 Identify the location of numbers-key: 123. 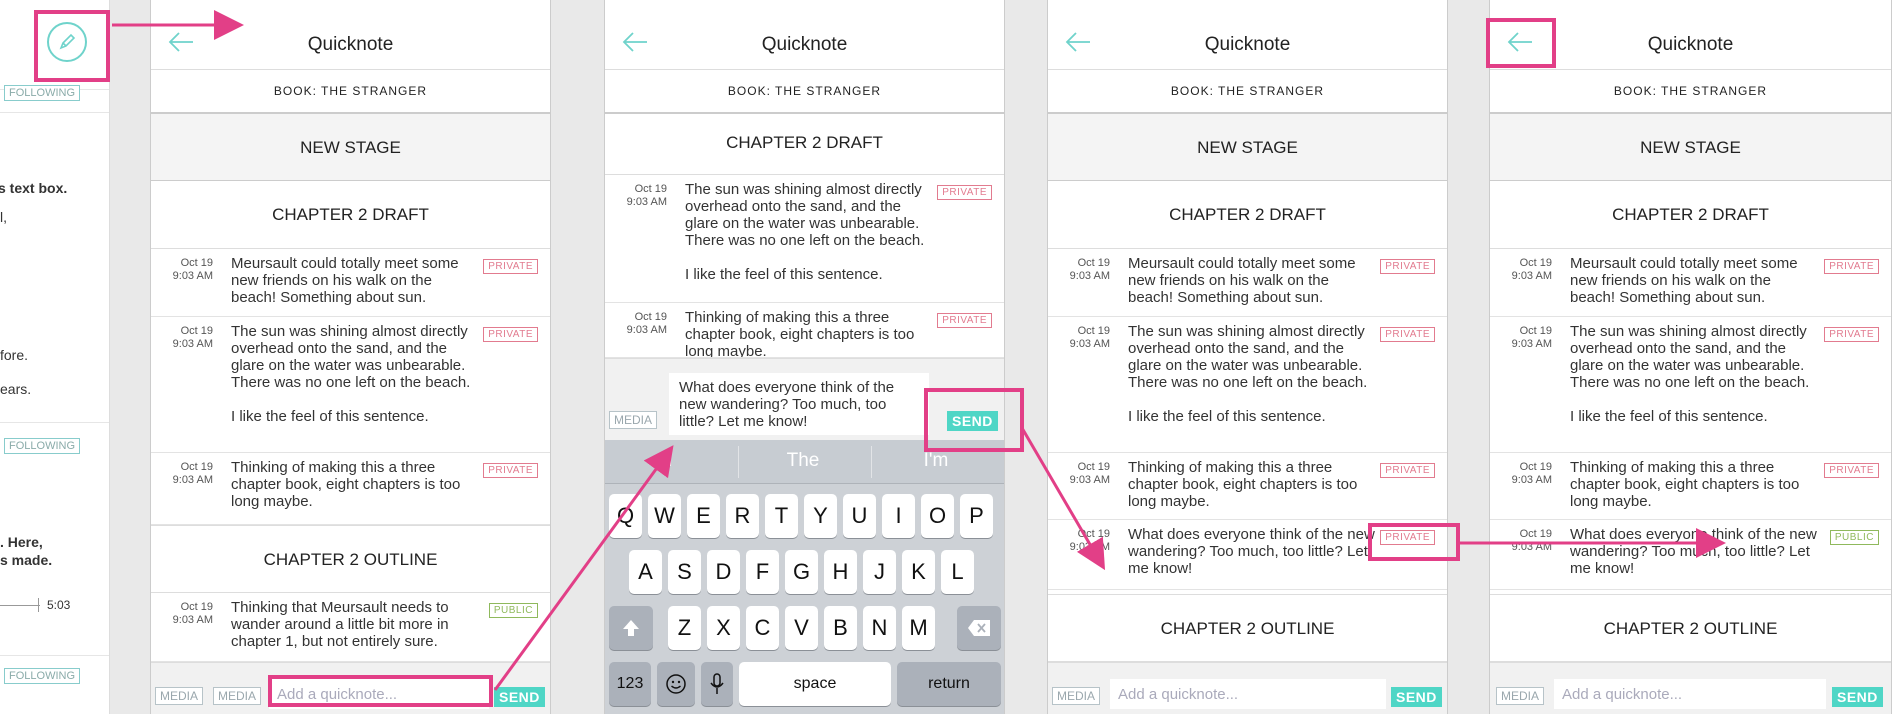
(630, 684).